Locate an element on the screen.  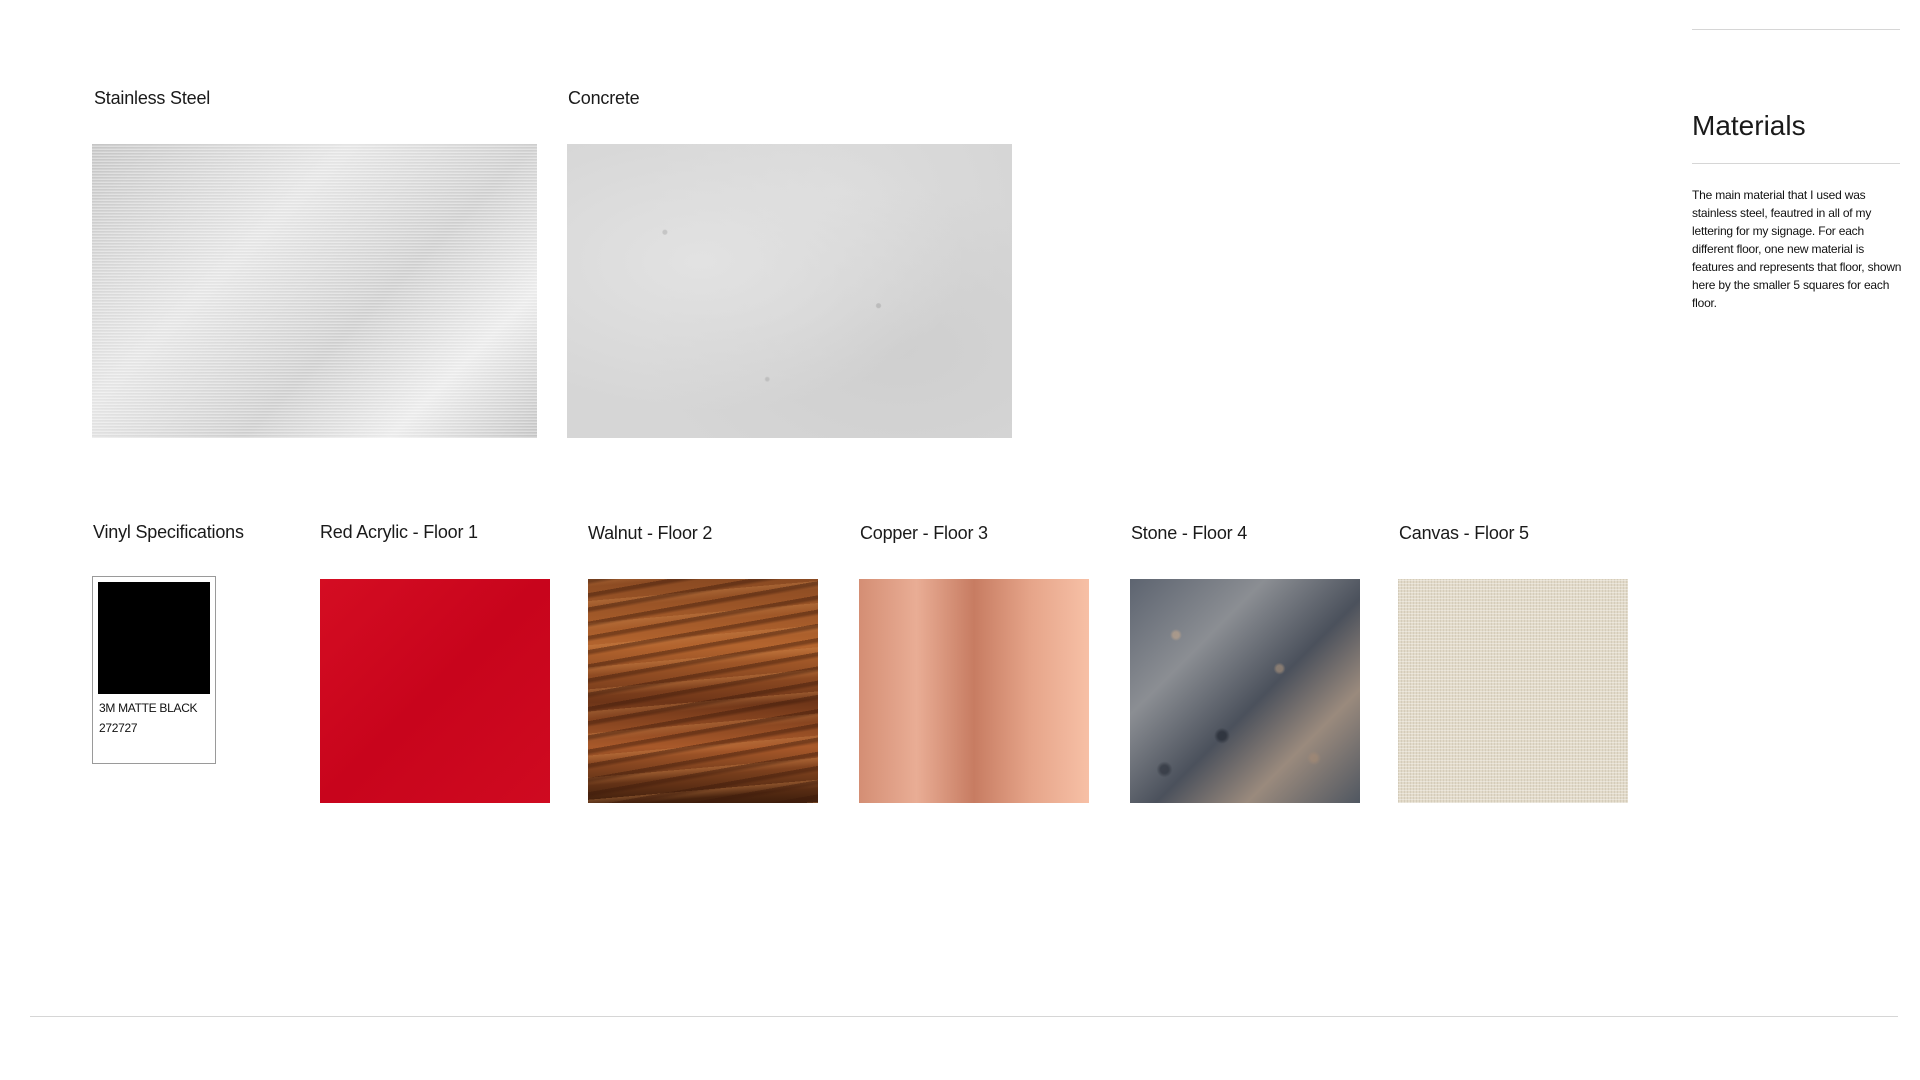
sidebar-title: Materials is located at coordinates (1749, 125).